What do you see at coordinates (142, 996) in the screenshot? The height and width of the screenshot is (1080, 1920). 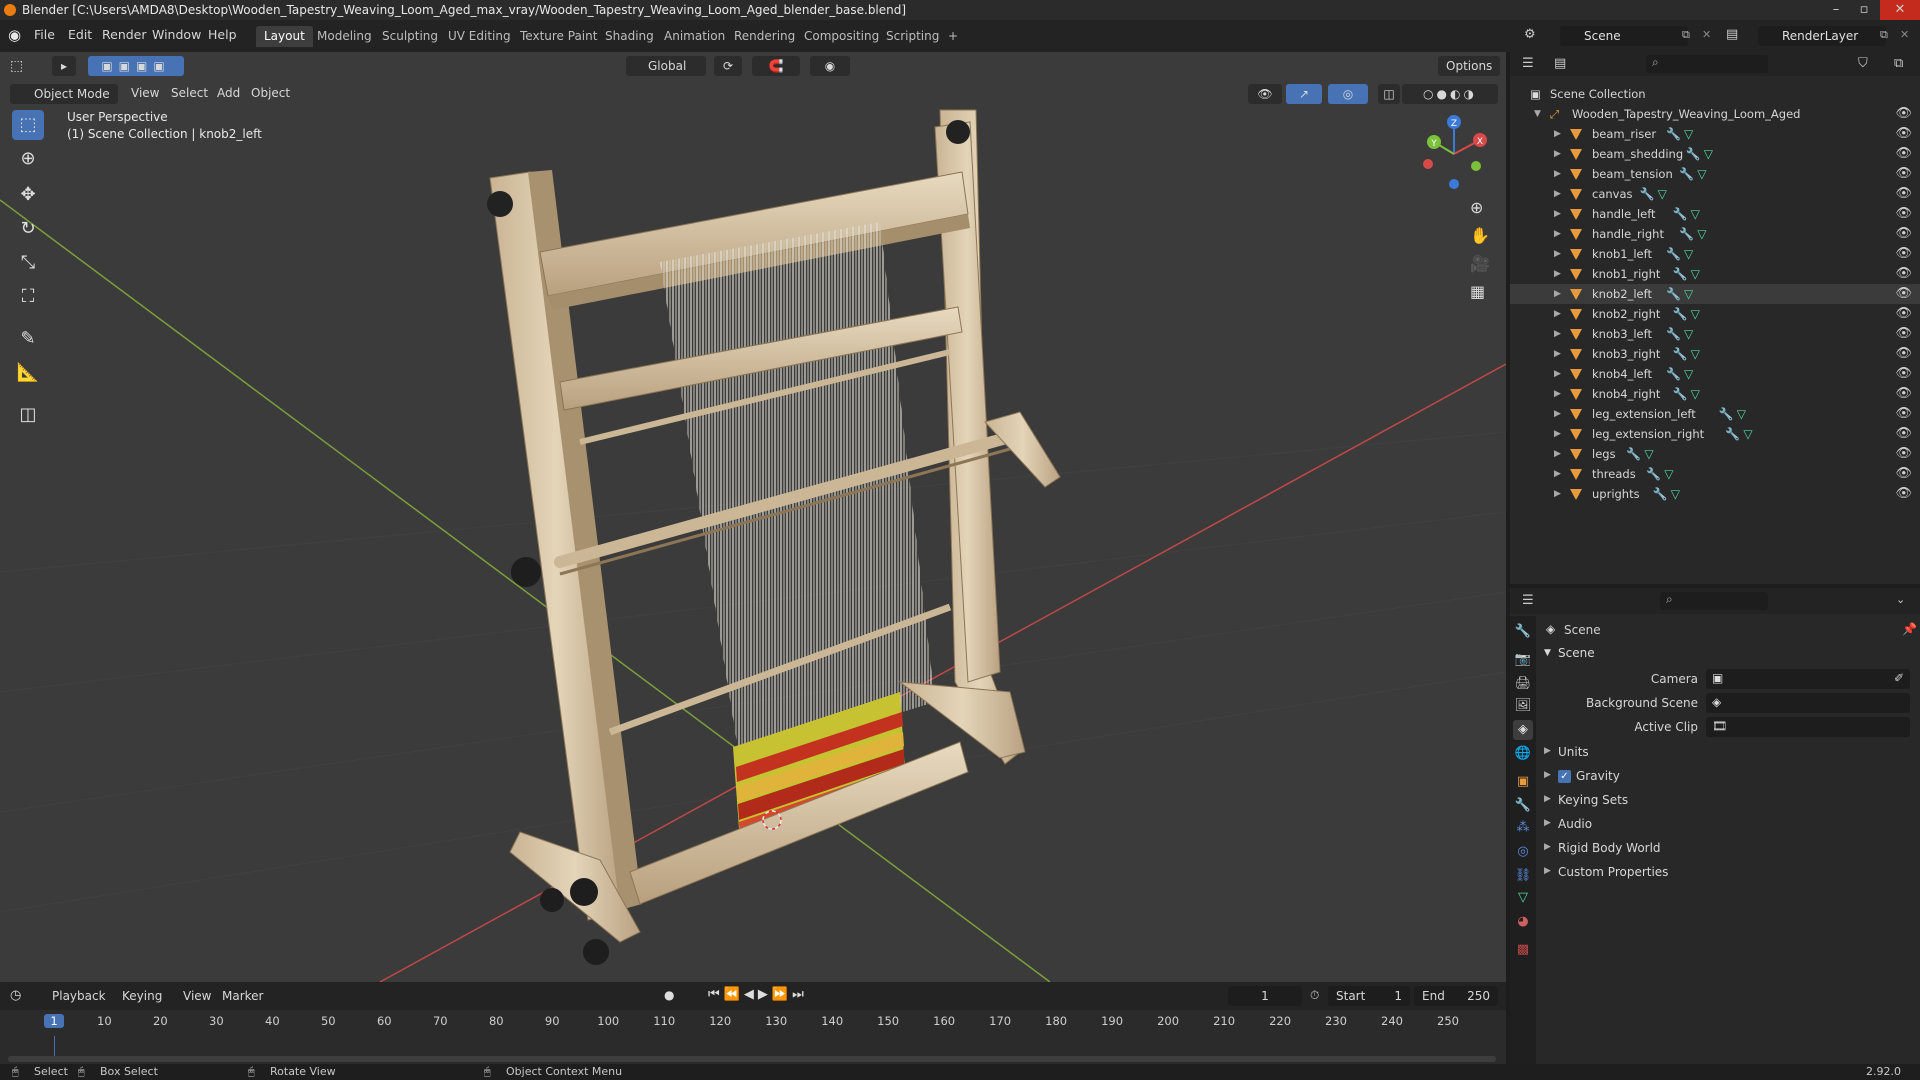 I see `menu-keying: Keying` at bounding box center [142, 996].